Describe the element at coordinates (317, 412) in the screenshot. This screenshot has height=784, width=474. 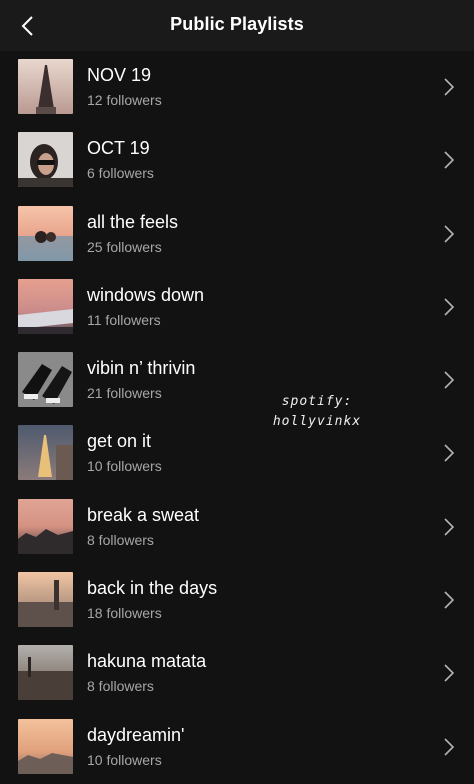
I see `watermark: spotify: hollyvinkx` at that location.